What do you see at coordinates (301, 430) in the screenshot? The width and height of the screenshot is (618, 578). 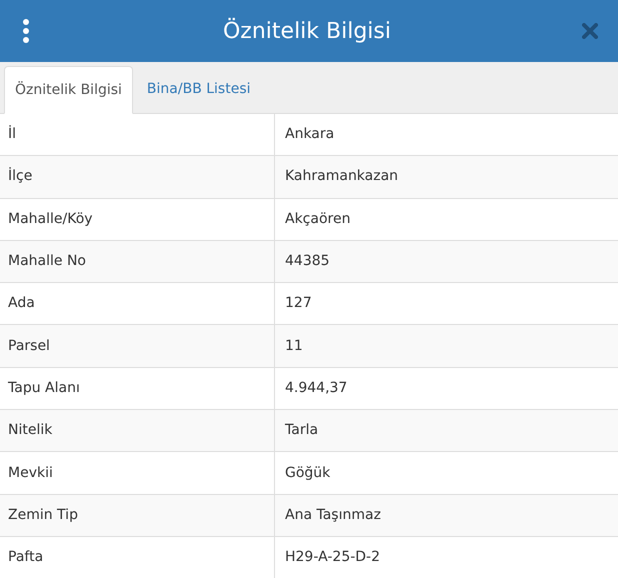 I see `field-value: Tarla` at bounding box center [301, 430].